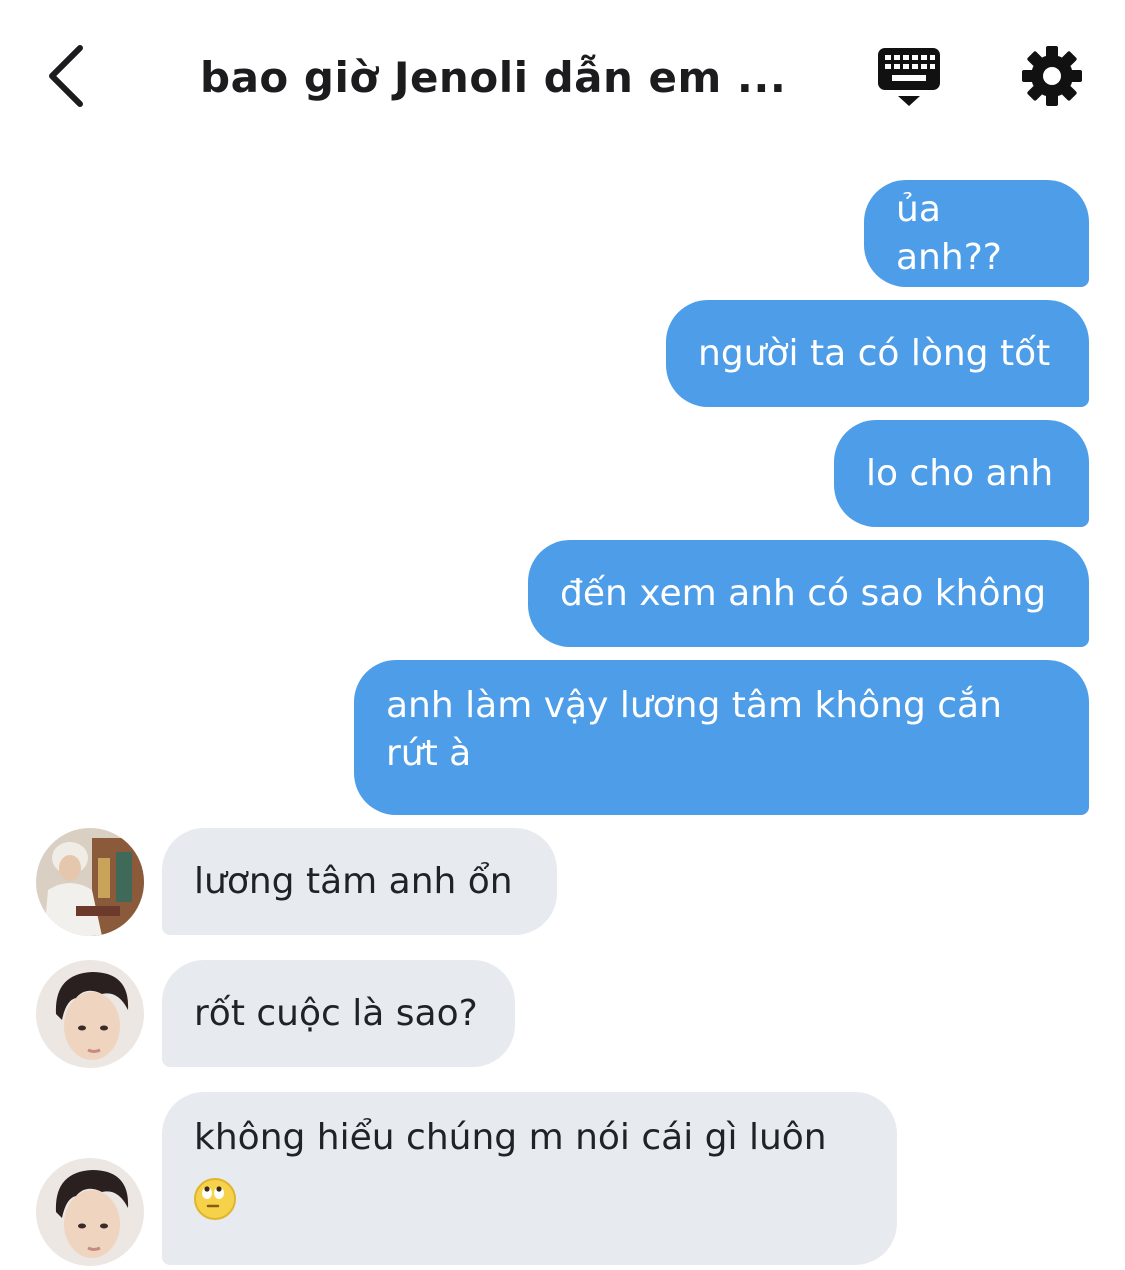 The height and width of the screenshot is (1270, 1125). I want to click on emoji-line, so click(510, 1198).